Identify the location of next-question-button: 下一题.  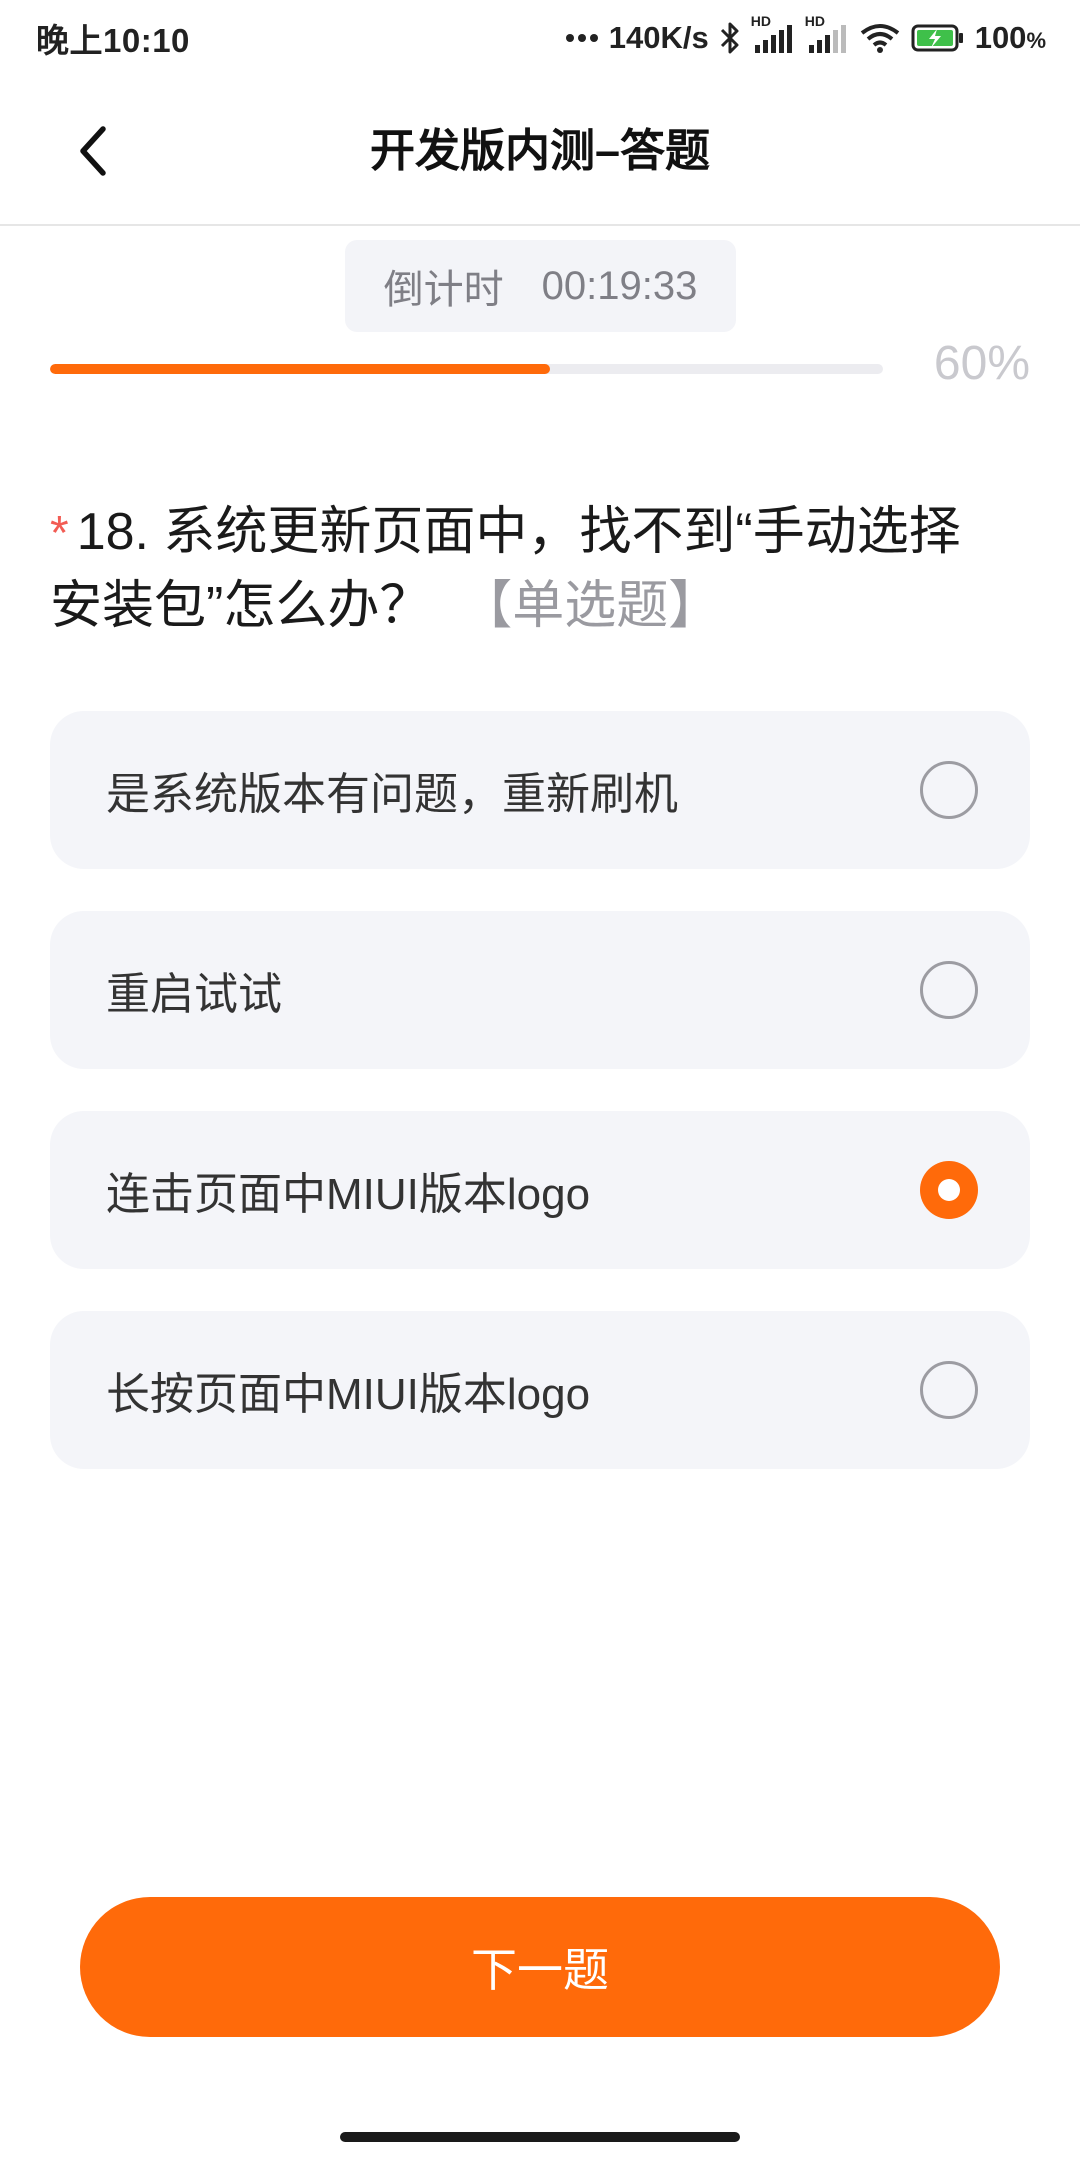
(540, 1967).